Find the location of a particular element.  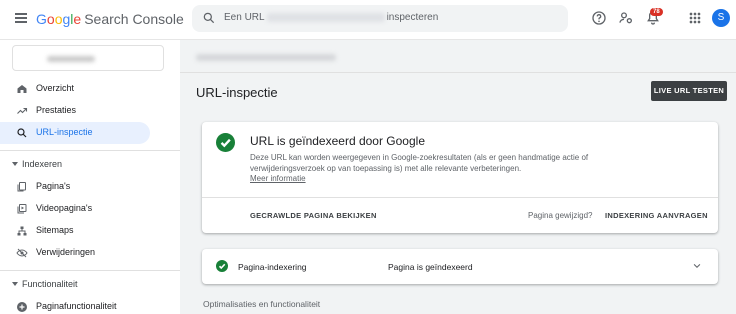

notification-badge: 78 is located at coordinates (656, 12).